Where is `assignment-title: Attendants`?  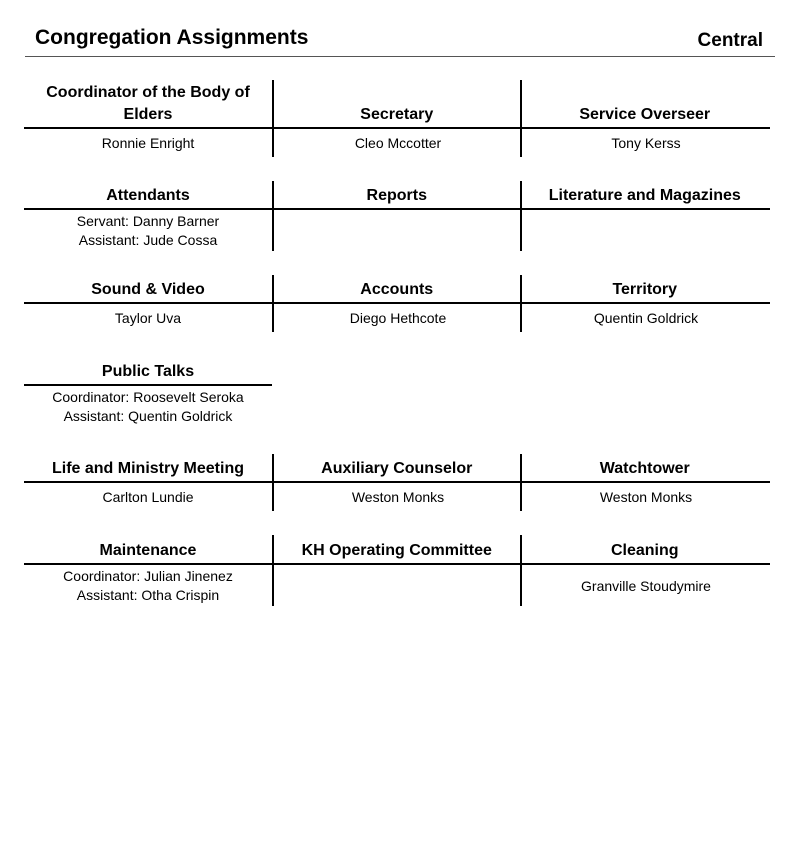
assignment-title: Attendants is located at coordinates (148, 195).